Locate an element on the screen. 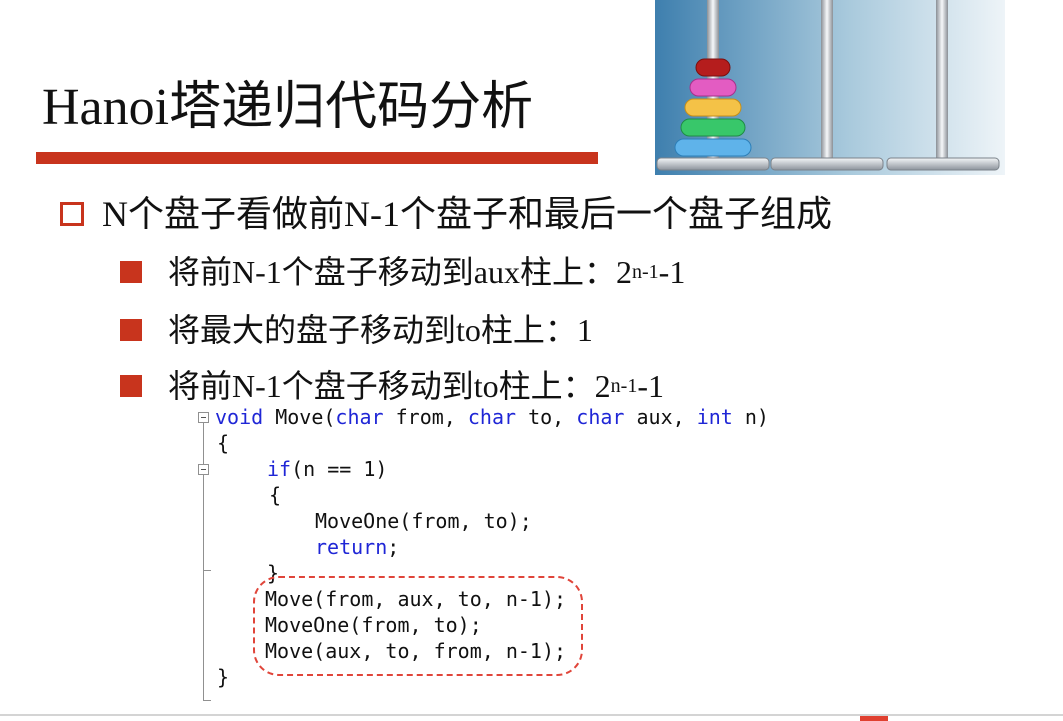 The height and width of the screenshot is (721, 1063). bullet-level2-text: 将前N-1个盘子移动到aux柱上： is located at coordinates (392, 272).